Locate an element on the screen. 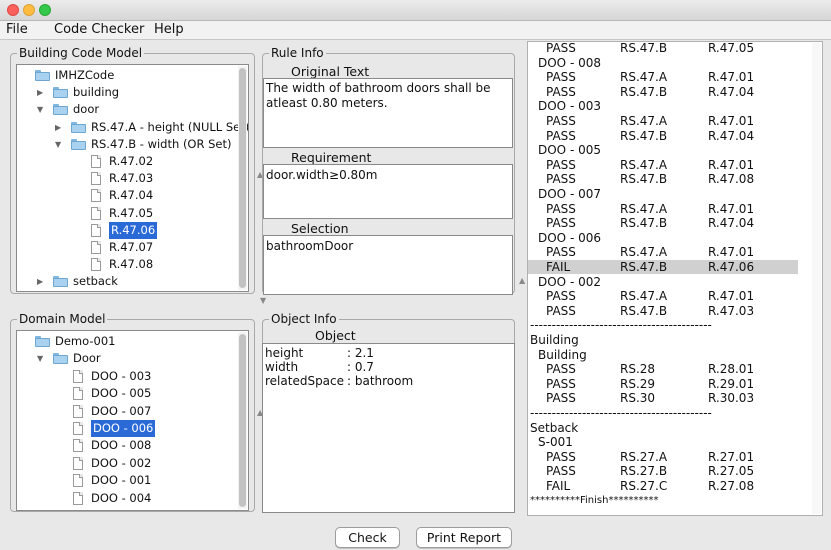 This screenshot has height=550, width=831. menu-file: File is located at coordinates (17, 29).